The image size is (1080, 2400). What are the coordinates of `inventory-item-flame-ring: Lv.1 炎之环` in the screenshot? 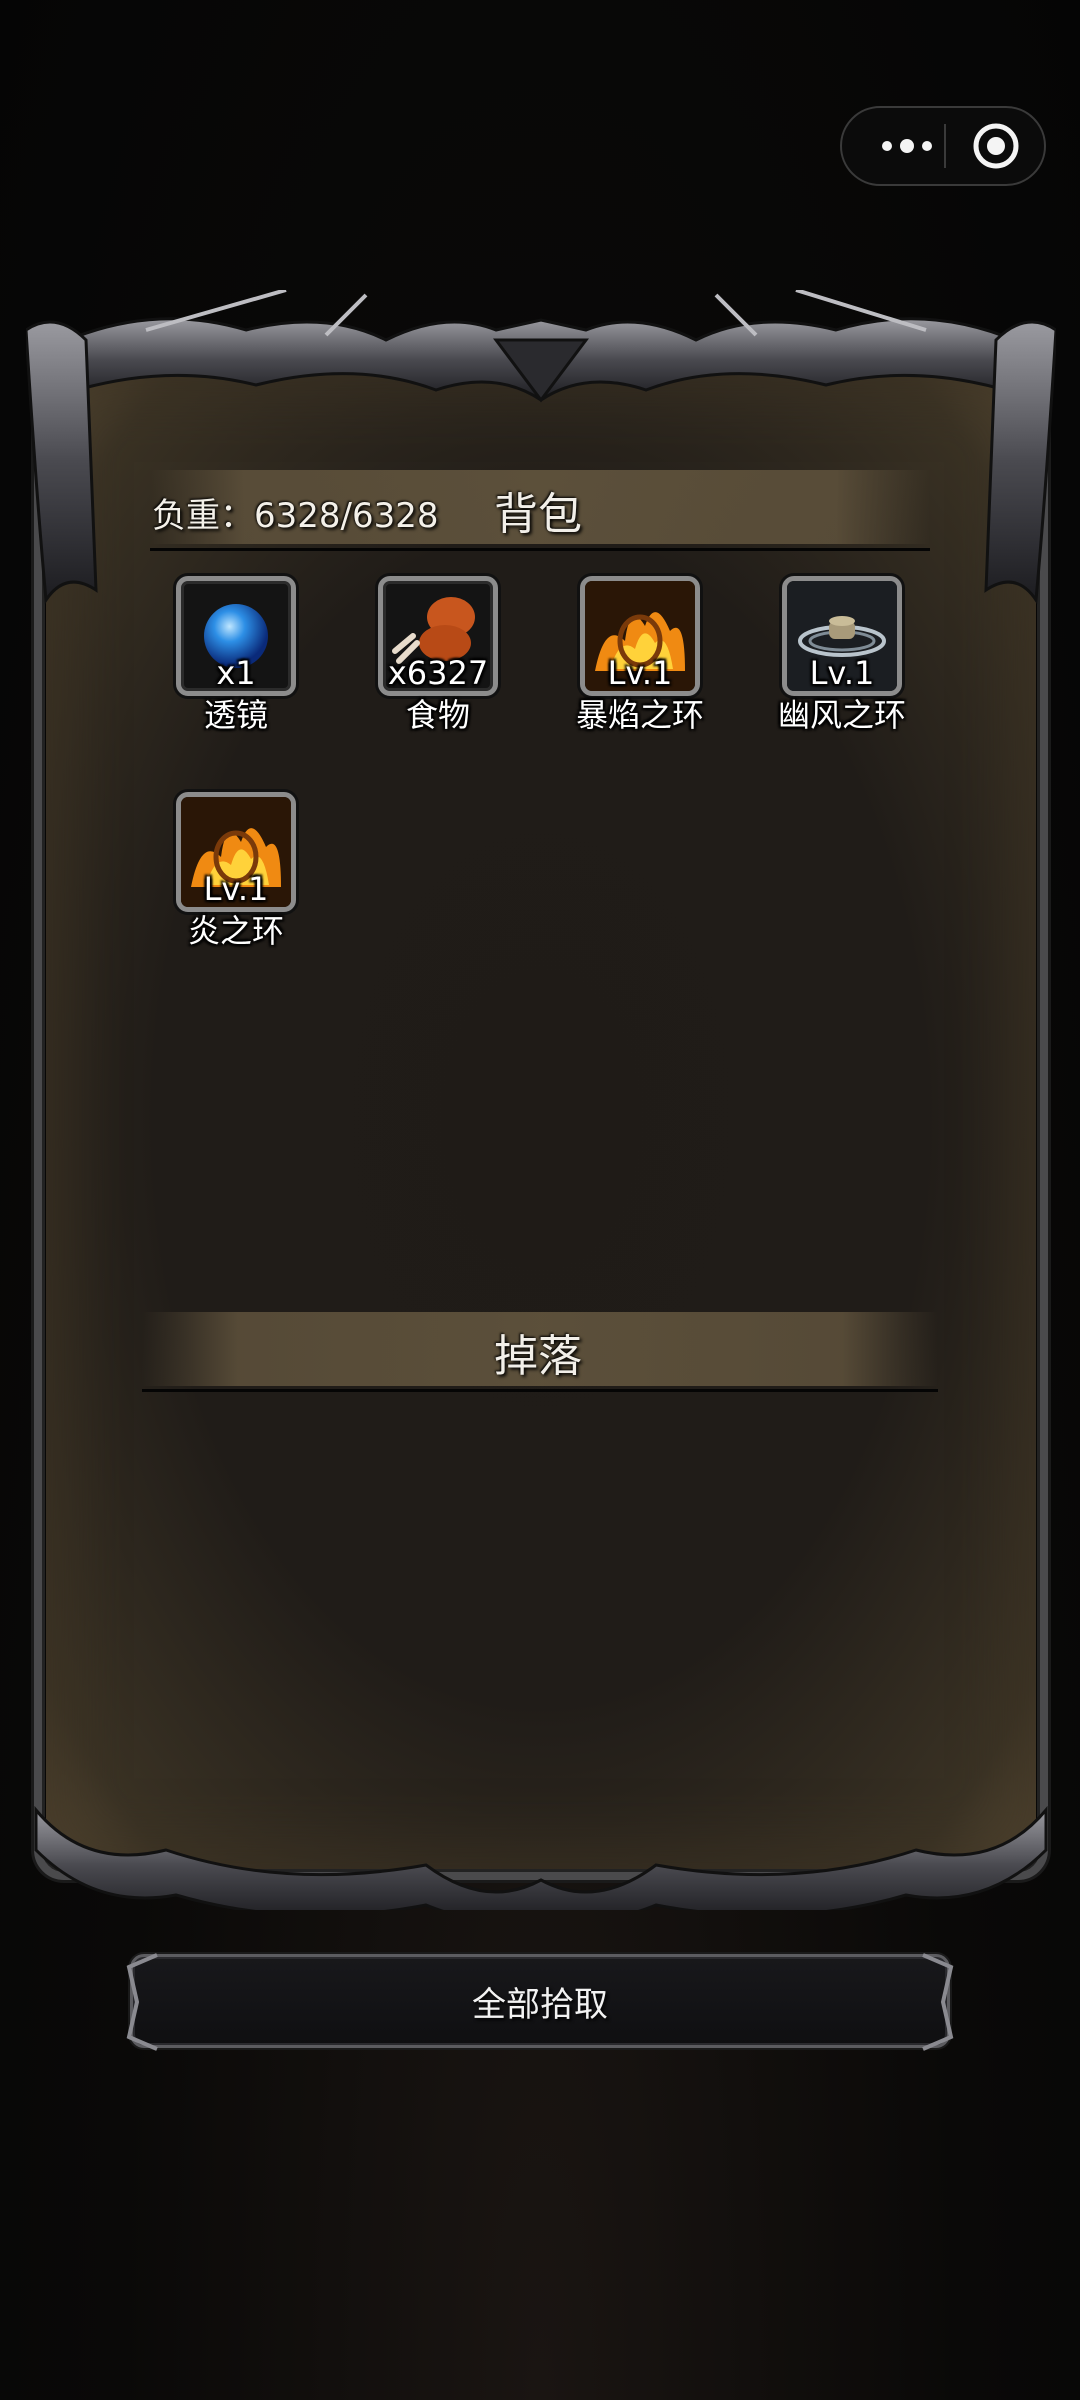 It's located at (226, 877).